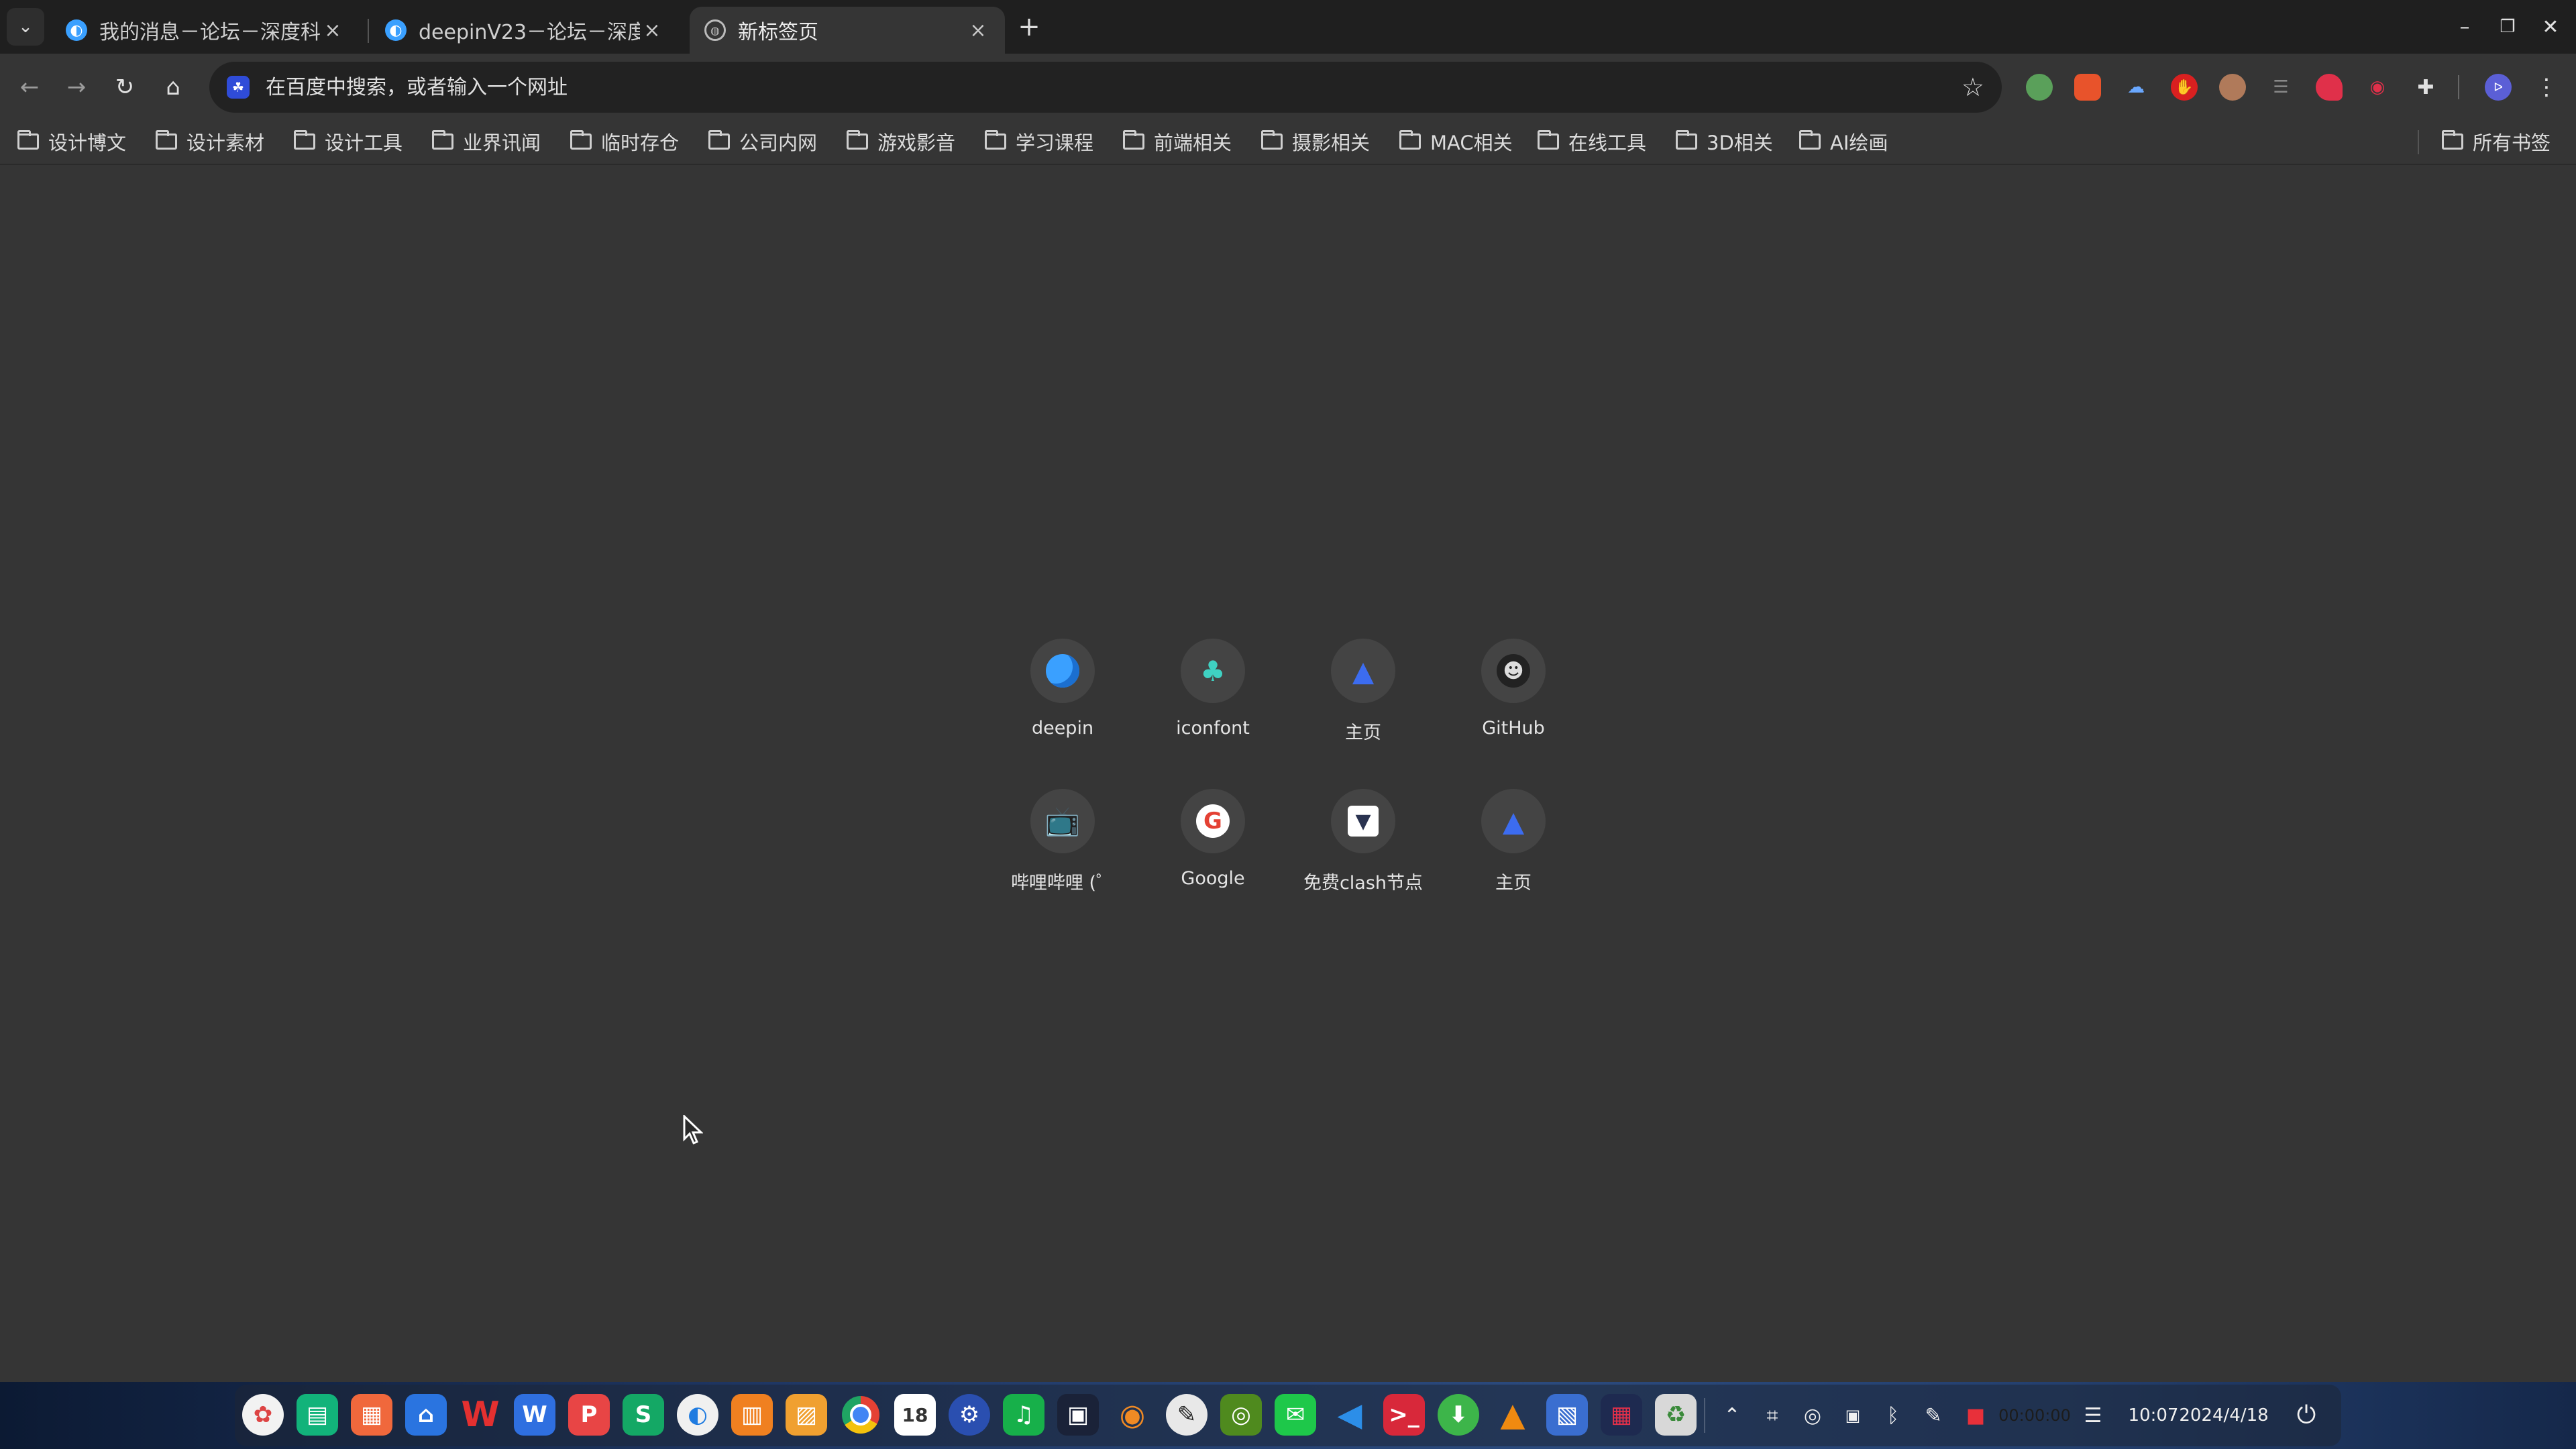 This screenshot has width=2576, height=1449. What do you see at coordinates (238, 87) in the screenshot?
I see `baidu-icon: ☘` at bounding box center [238, 87].